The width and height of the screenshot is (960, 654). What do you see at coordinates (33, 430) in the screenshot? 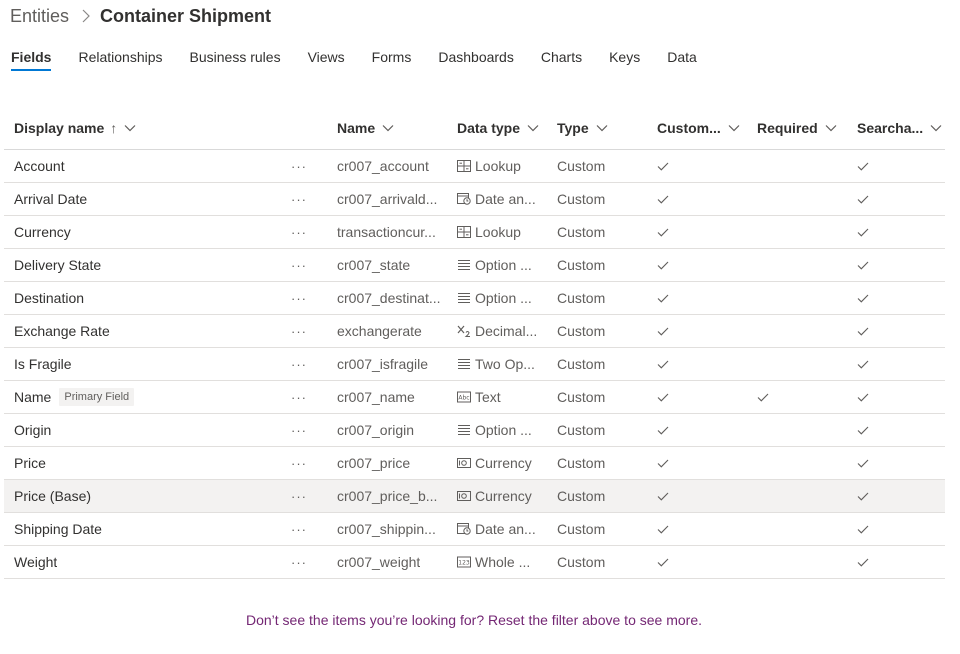
I see `display-name-text: Origin` at bounding box center [33, 430].